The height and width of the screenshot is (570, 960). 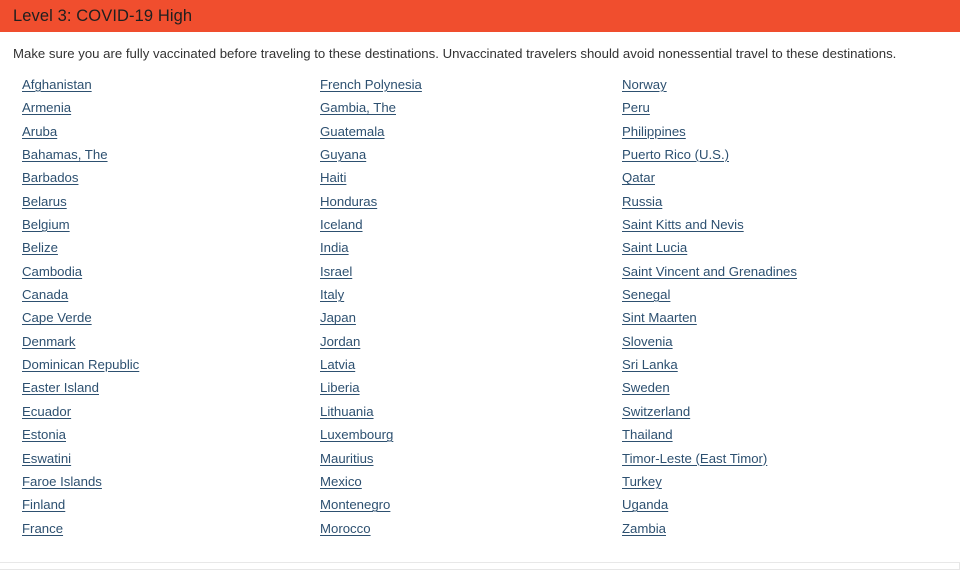 What do you see at coordinates (49, 341) in the screenshot?
I see `destination-link: Denmark` at bounding box center [49, 341].